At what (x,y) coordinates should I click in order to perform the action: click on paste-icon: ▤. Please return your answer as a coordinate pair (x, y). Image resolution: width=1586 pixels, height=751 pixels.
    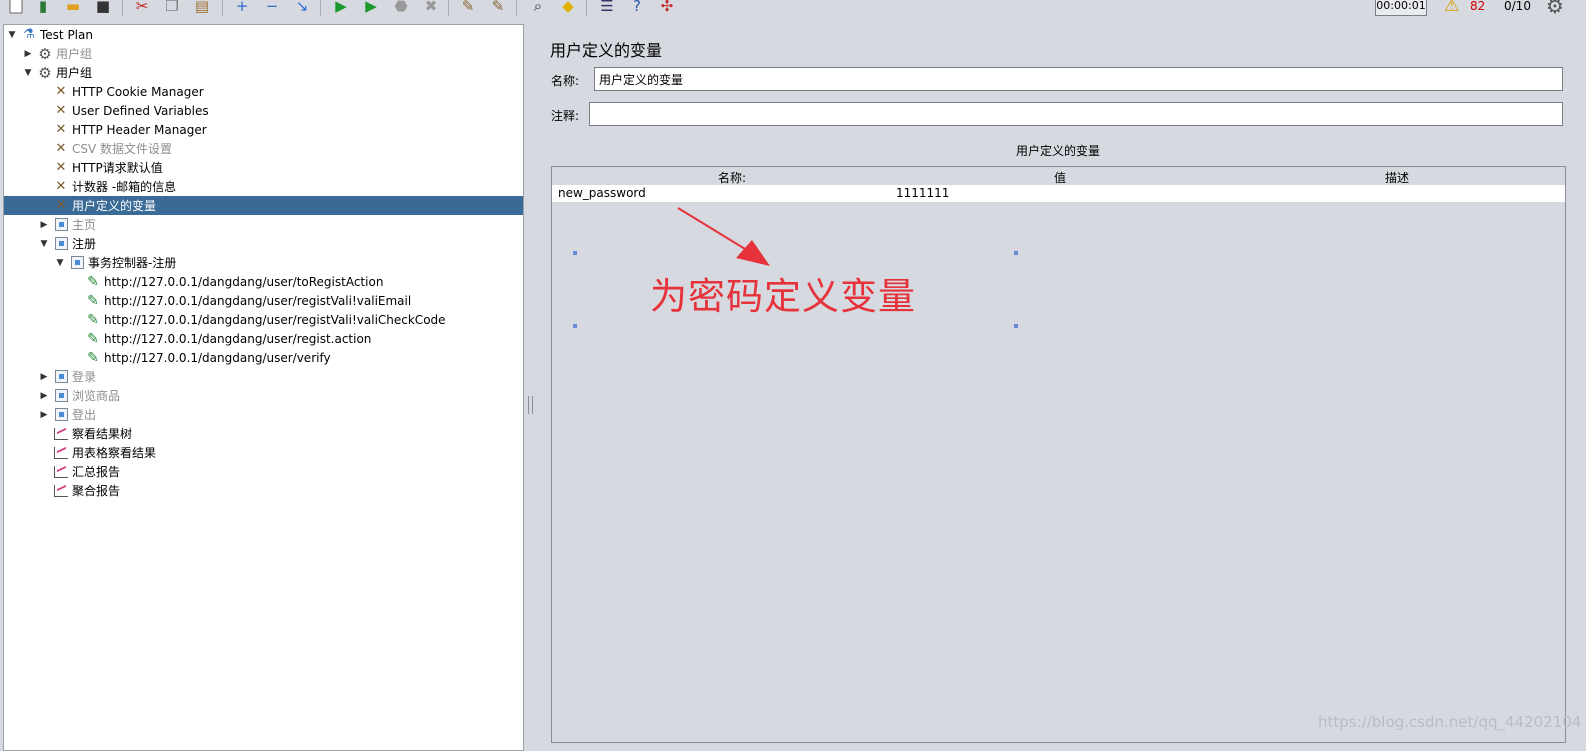
    Looking at the image, I should click on (202, 8).